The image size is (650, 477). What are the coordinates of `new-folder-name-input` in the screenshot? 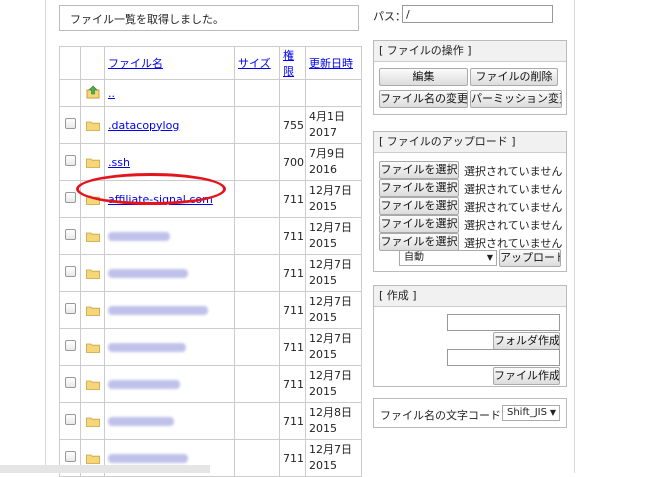 It's located at (503, 322).